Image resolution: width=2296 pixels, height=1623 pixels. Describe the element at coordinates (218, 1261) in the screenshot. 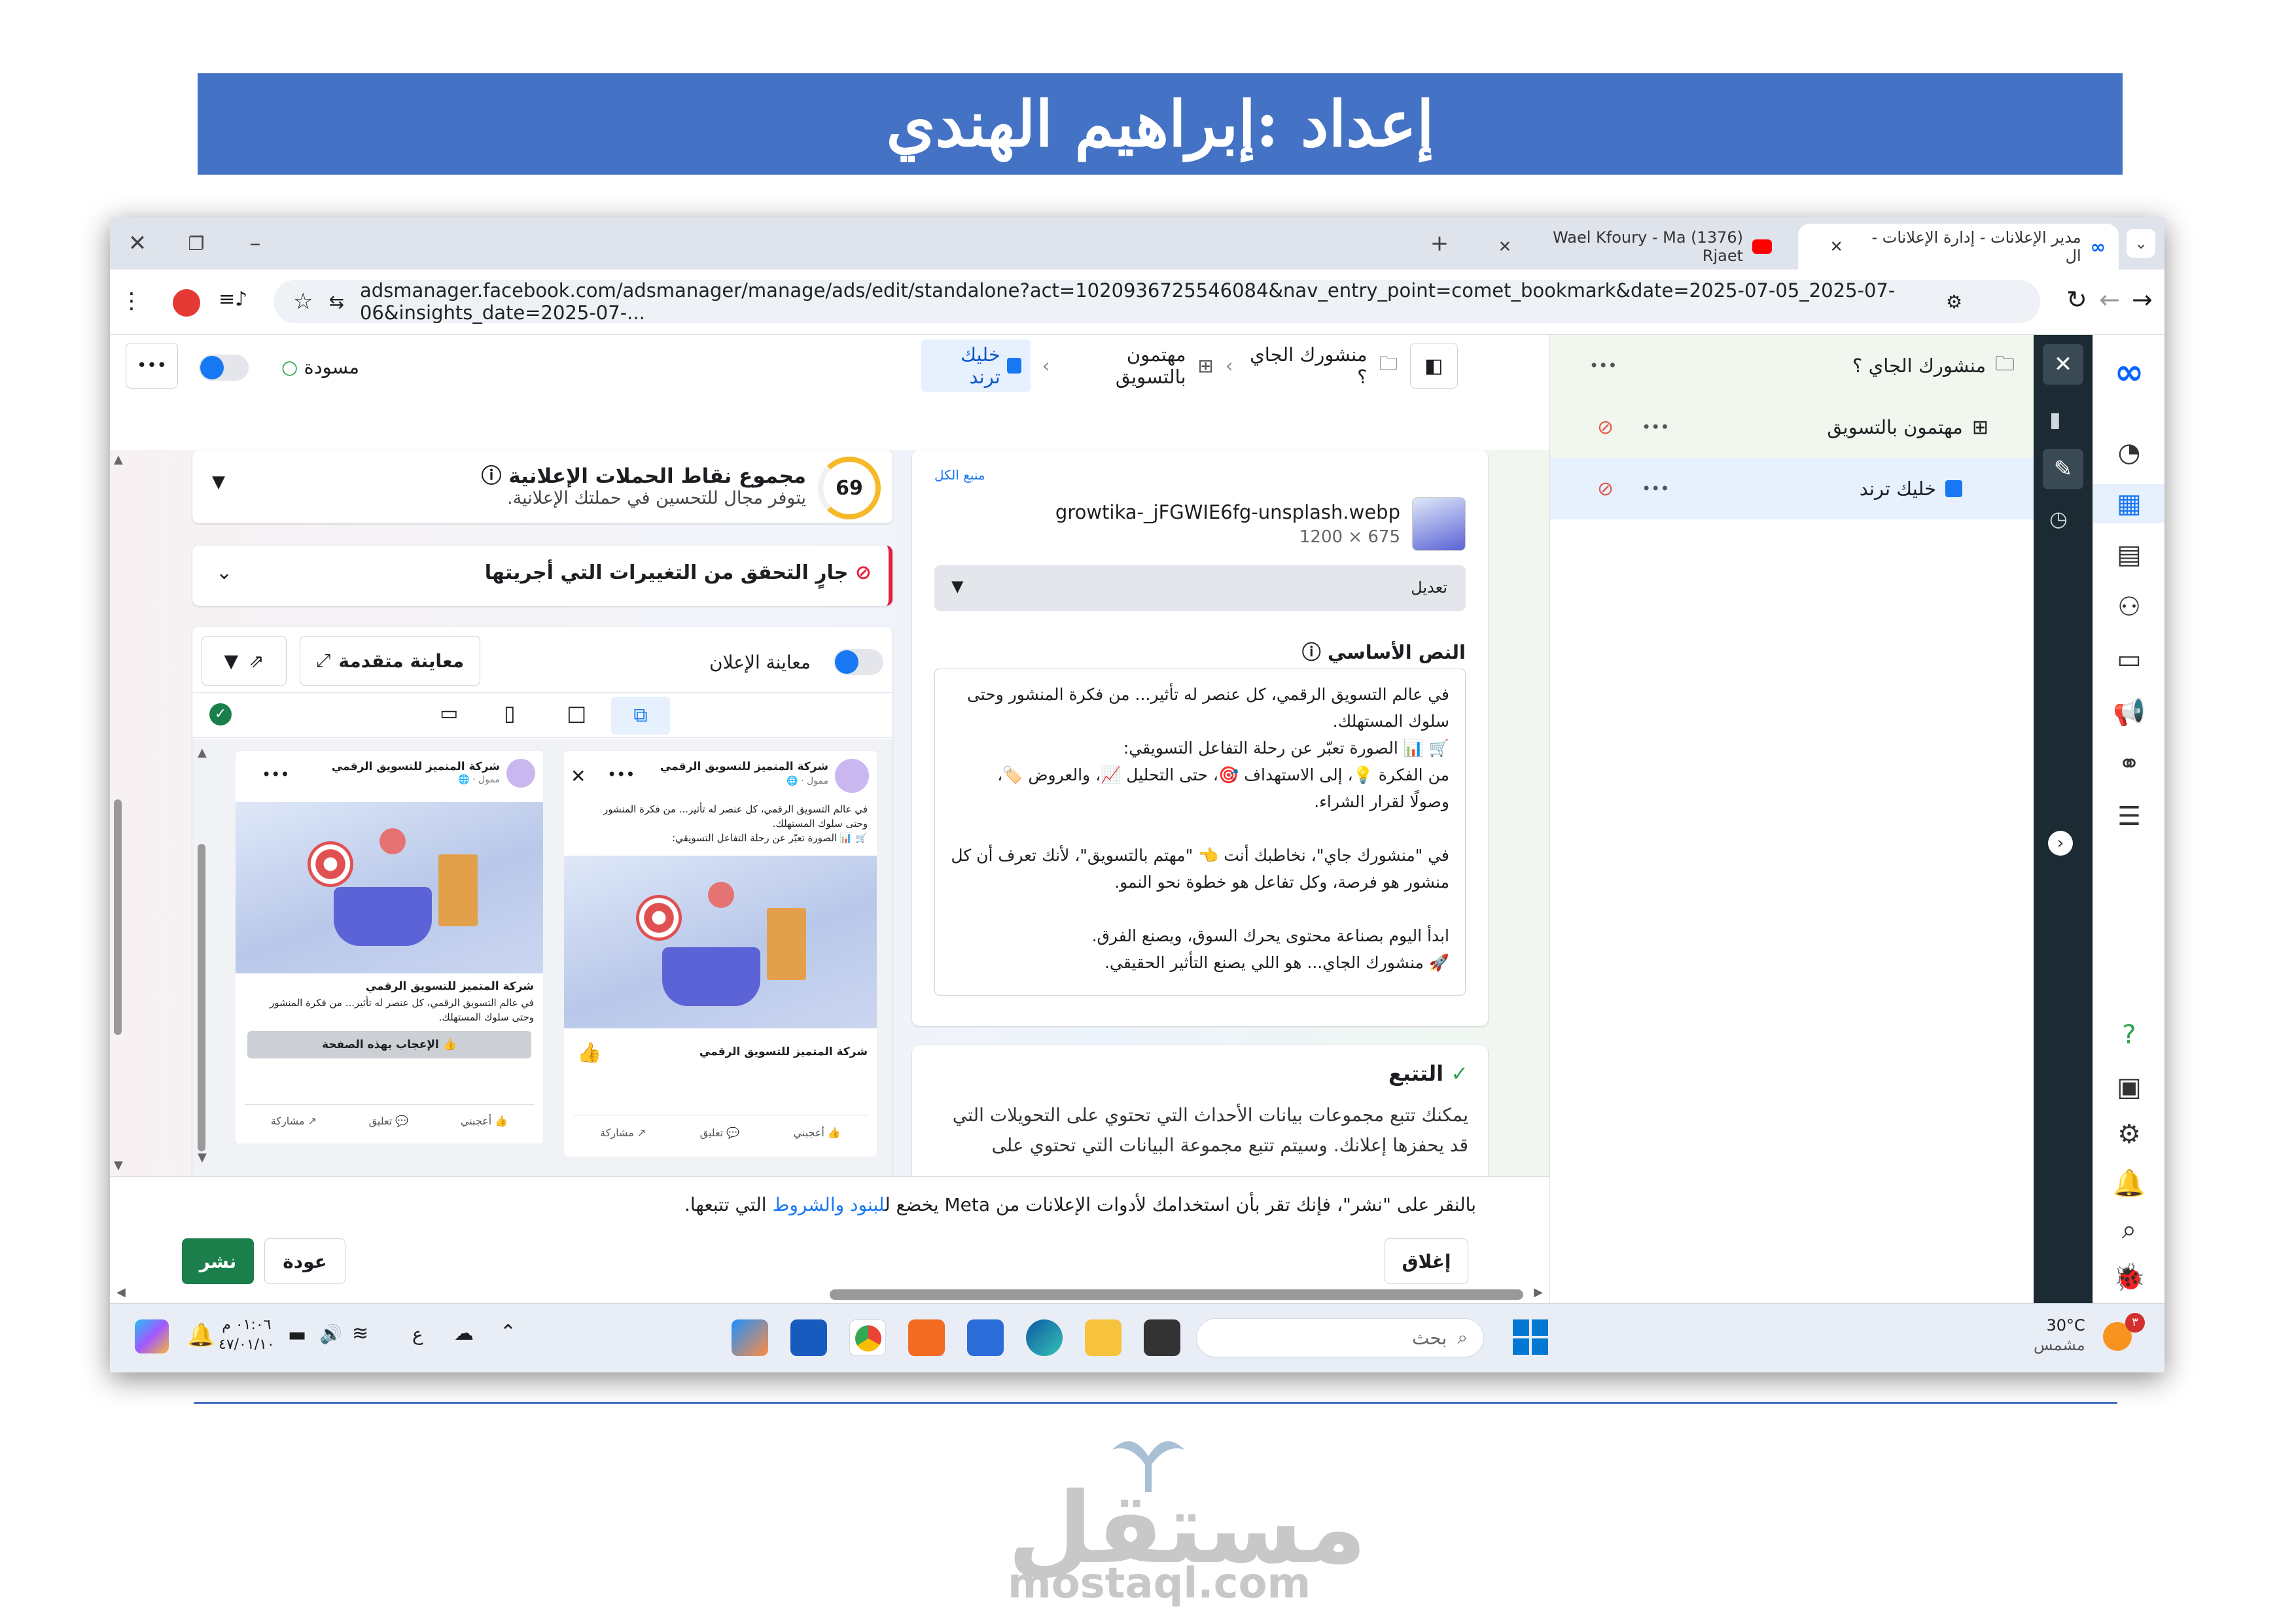

I see `publish-button: نشر` at that location.